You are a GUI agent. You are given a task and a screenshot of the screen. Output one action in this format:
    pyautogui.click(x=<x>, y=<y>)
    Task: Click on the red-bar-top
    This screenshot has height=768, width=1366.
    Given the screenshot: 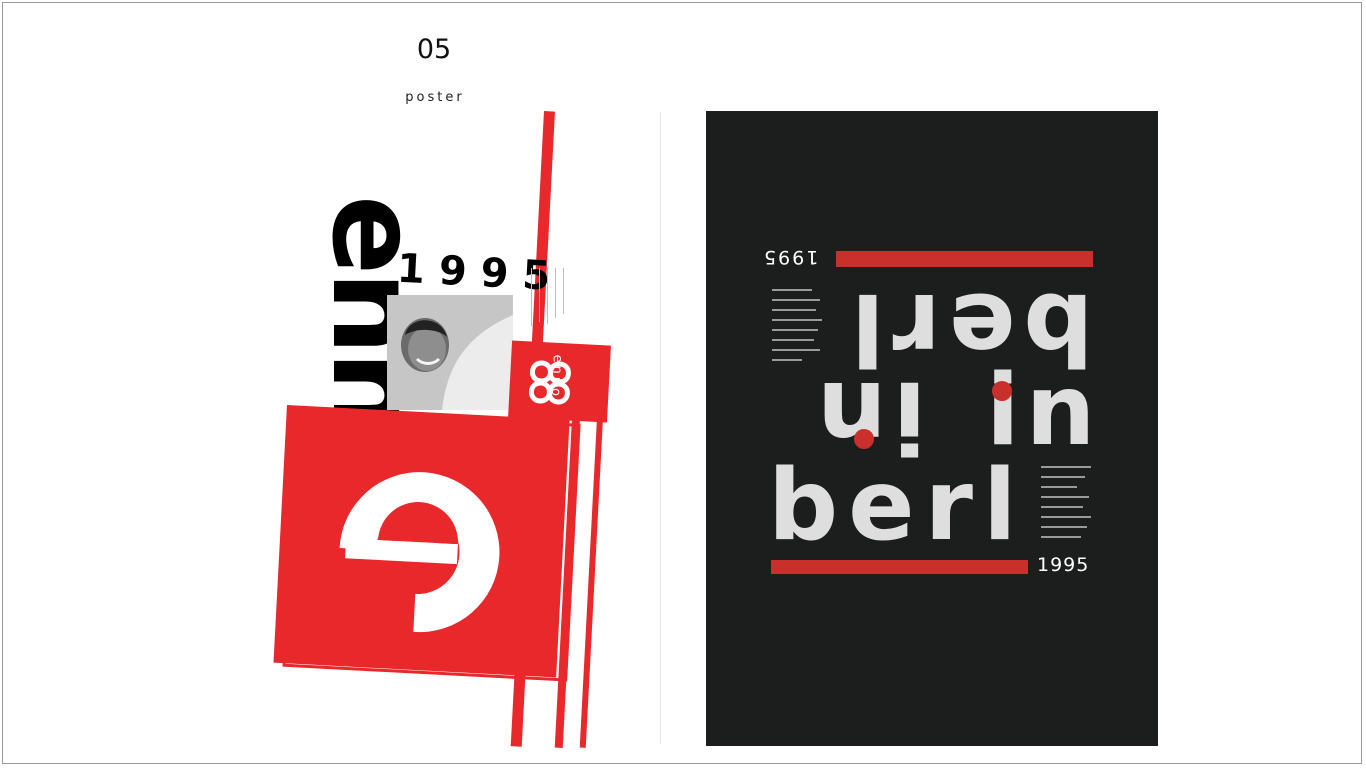 What is the action you would take?
    pyautogui.click(x=964, y=259)
    